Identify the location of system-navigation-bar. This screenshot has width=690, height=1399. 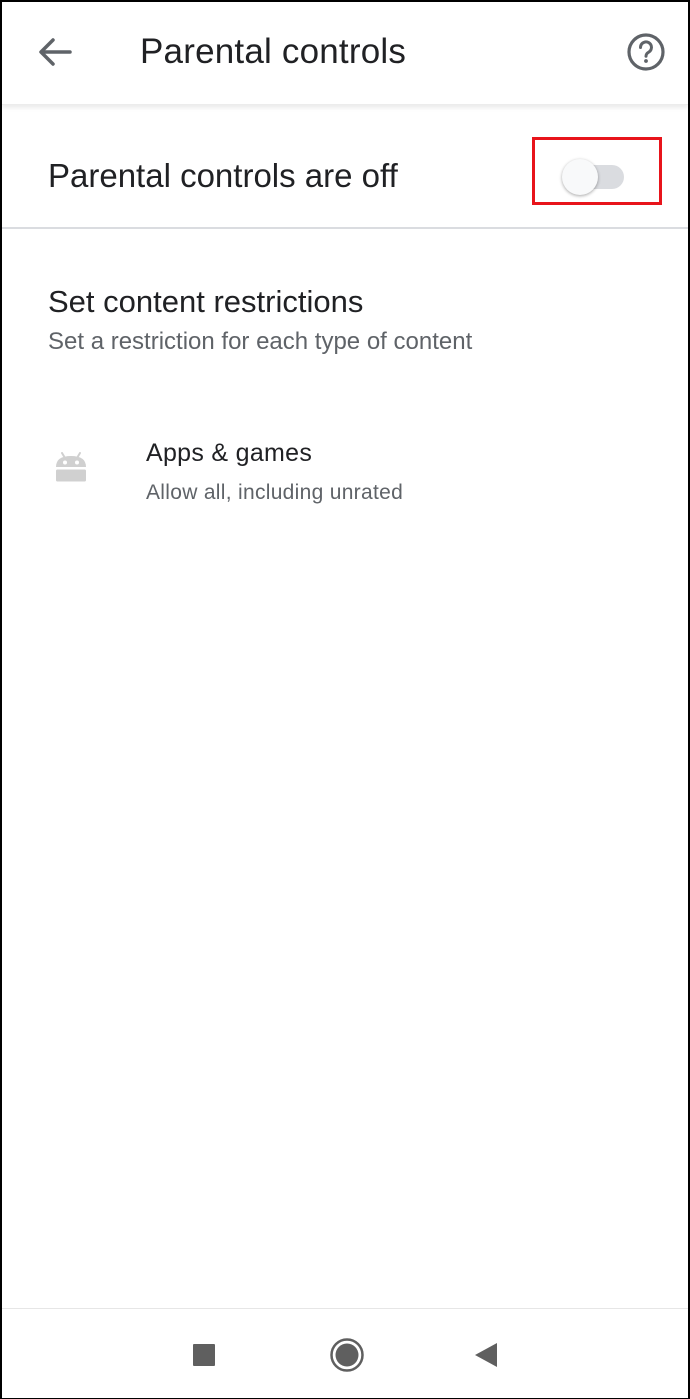
(345, 1353).